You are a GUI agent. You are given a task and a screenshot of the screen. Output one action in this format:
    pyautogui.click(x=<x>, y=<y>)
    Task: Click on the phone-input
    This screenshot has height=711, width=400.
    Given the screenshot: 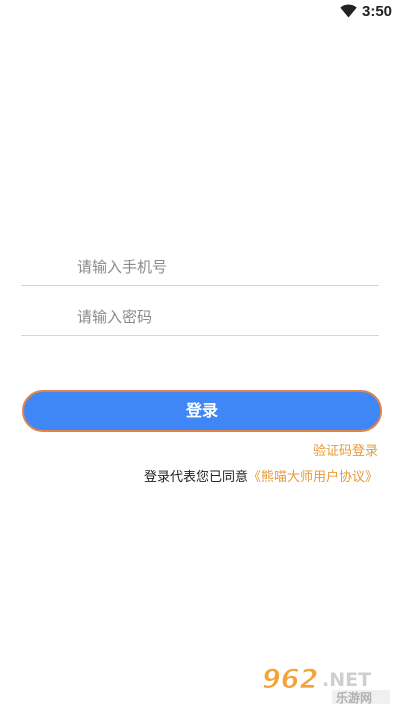 What is the action you would take?
    pyautogui.click(x=222, y=267)
    